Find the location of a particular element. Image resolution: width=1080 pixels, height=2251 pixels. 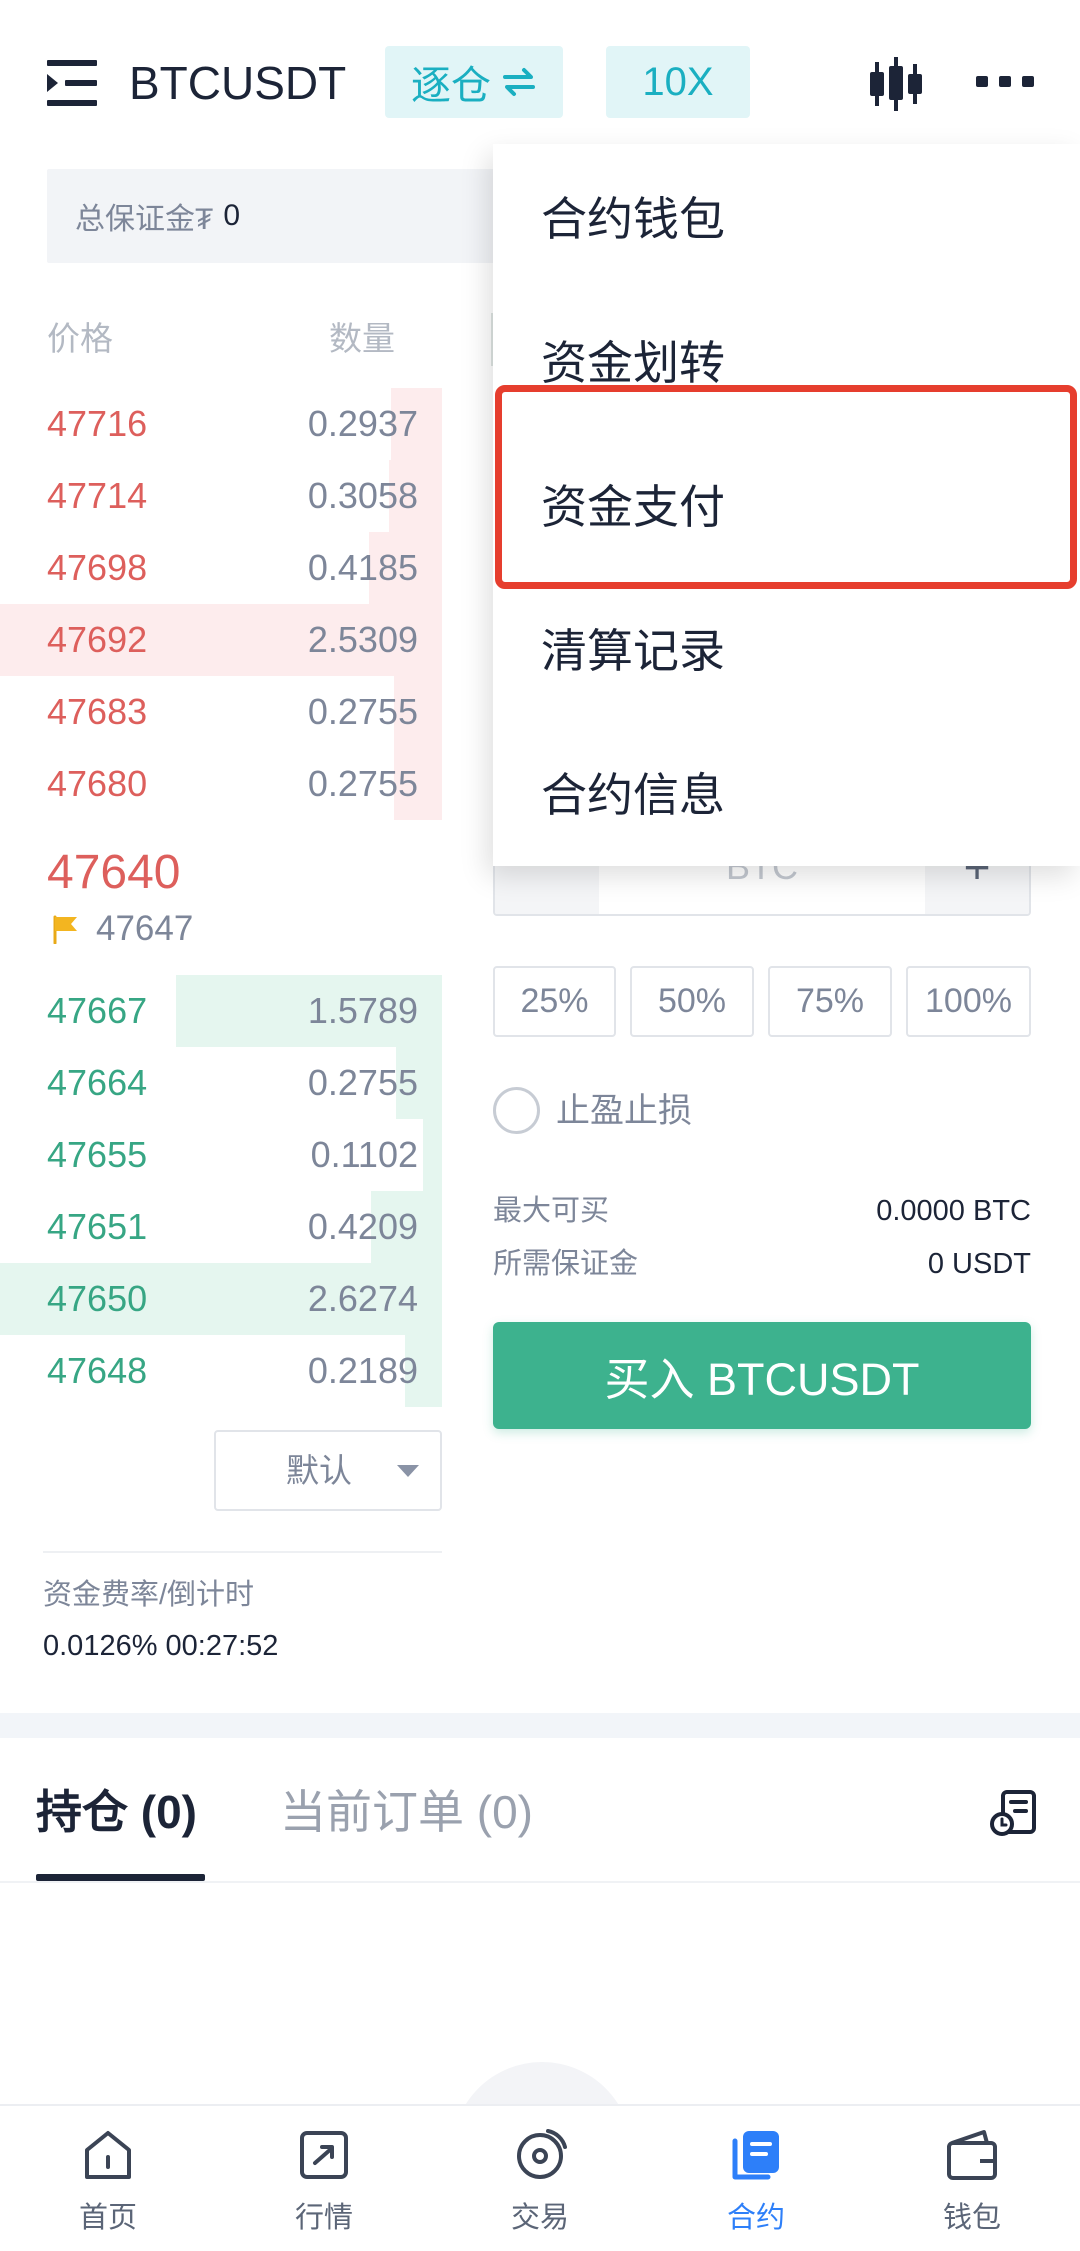

menu-fold-icon is located at coordinates (72, 83).